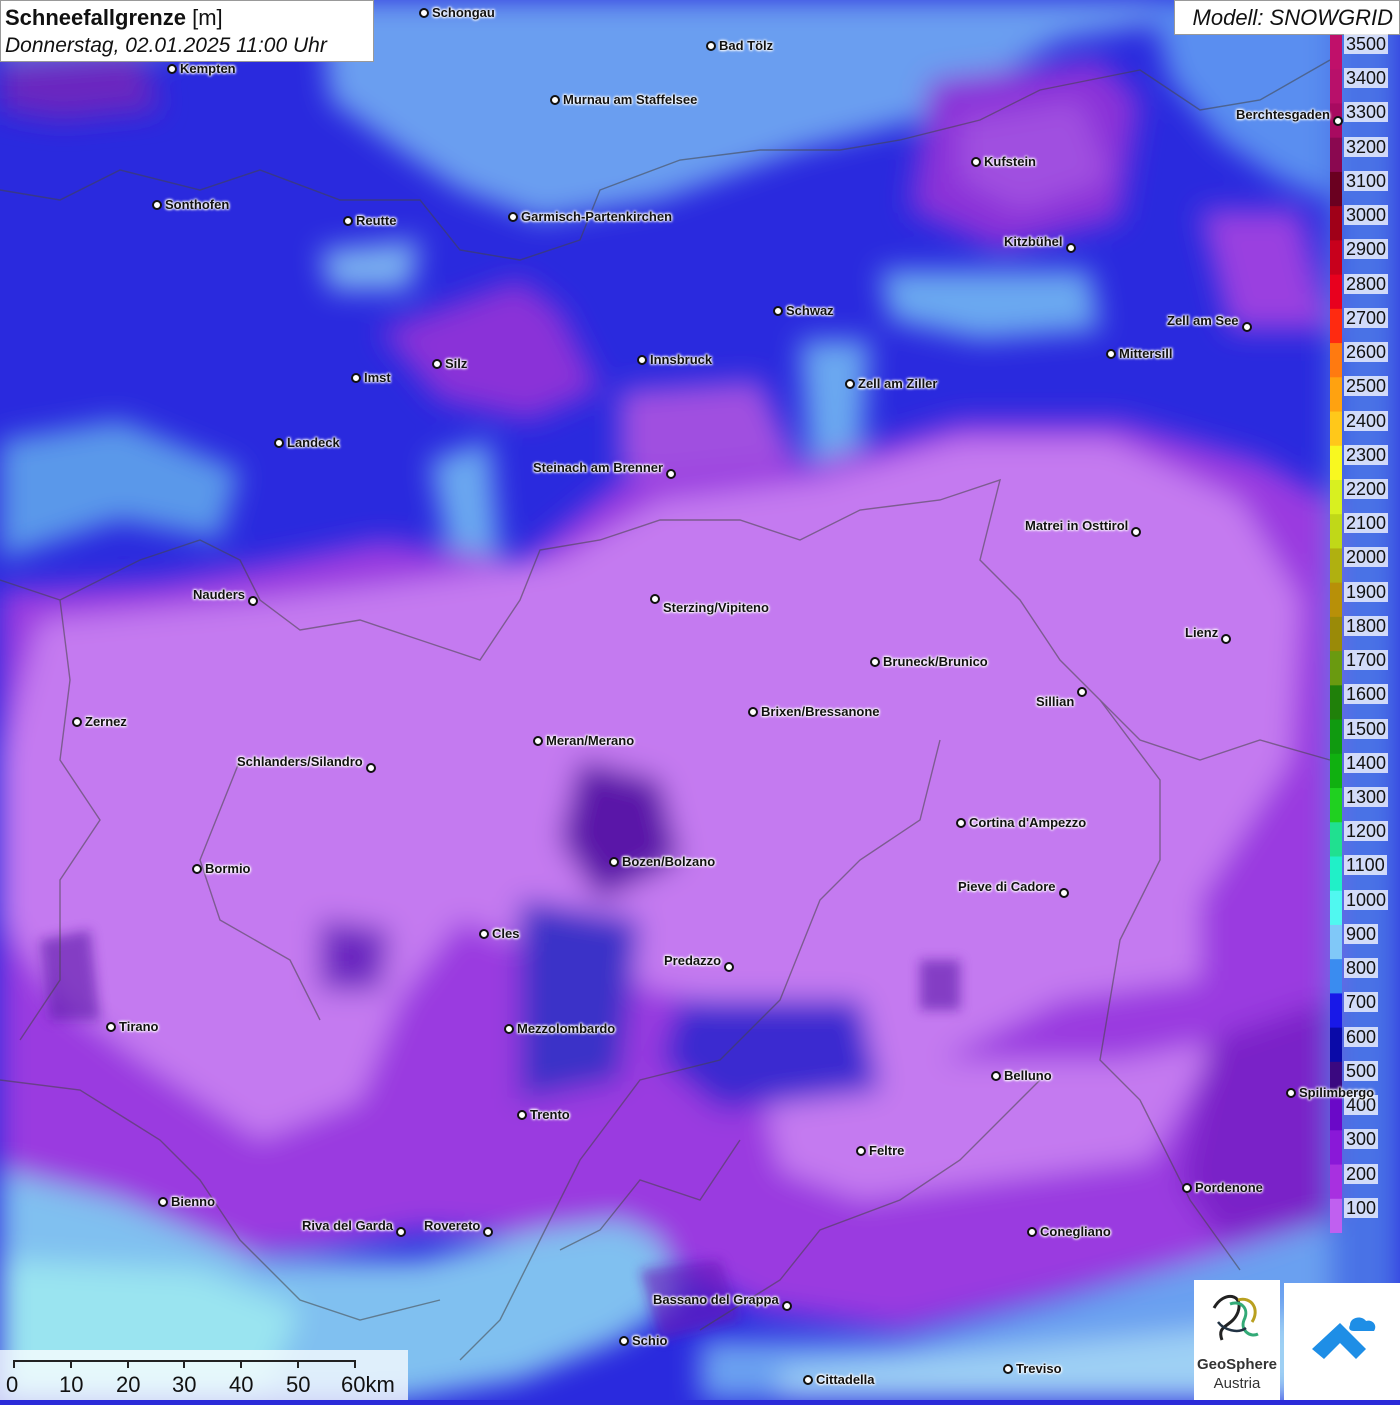  What do you see at coordinates (716, 607) in the screenshot?
I see `city-label: Sterzing/Vipiteno` at bounding box center [716, 607].